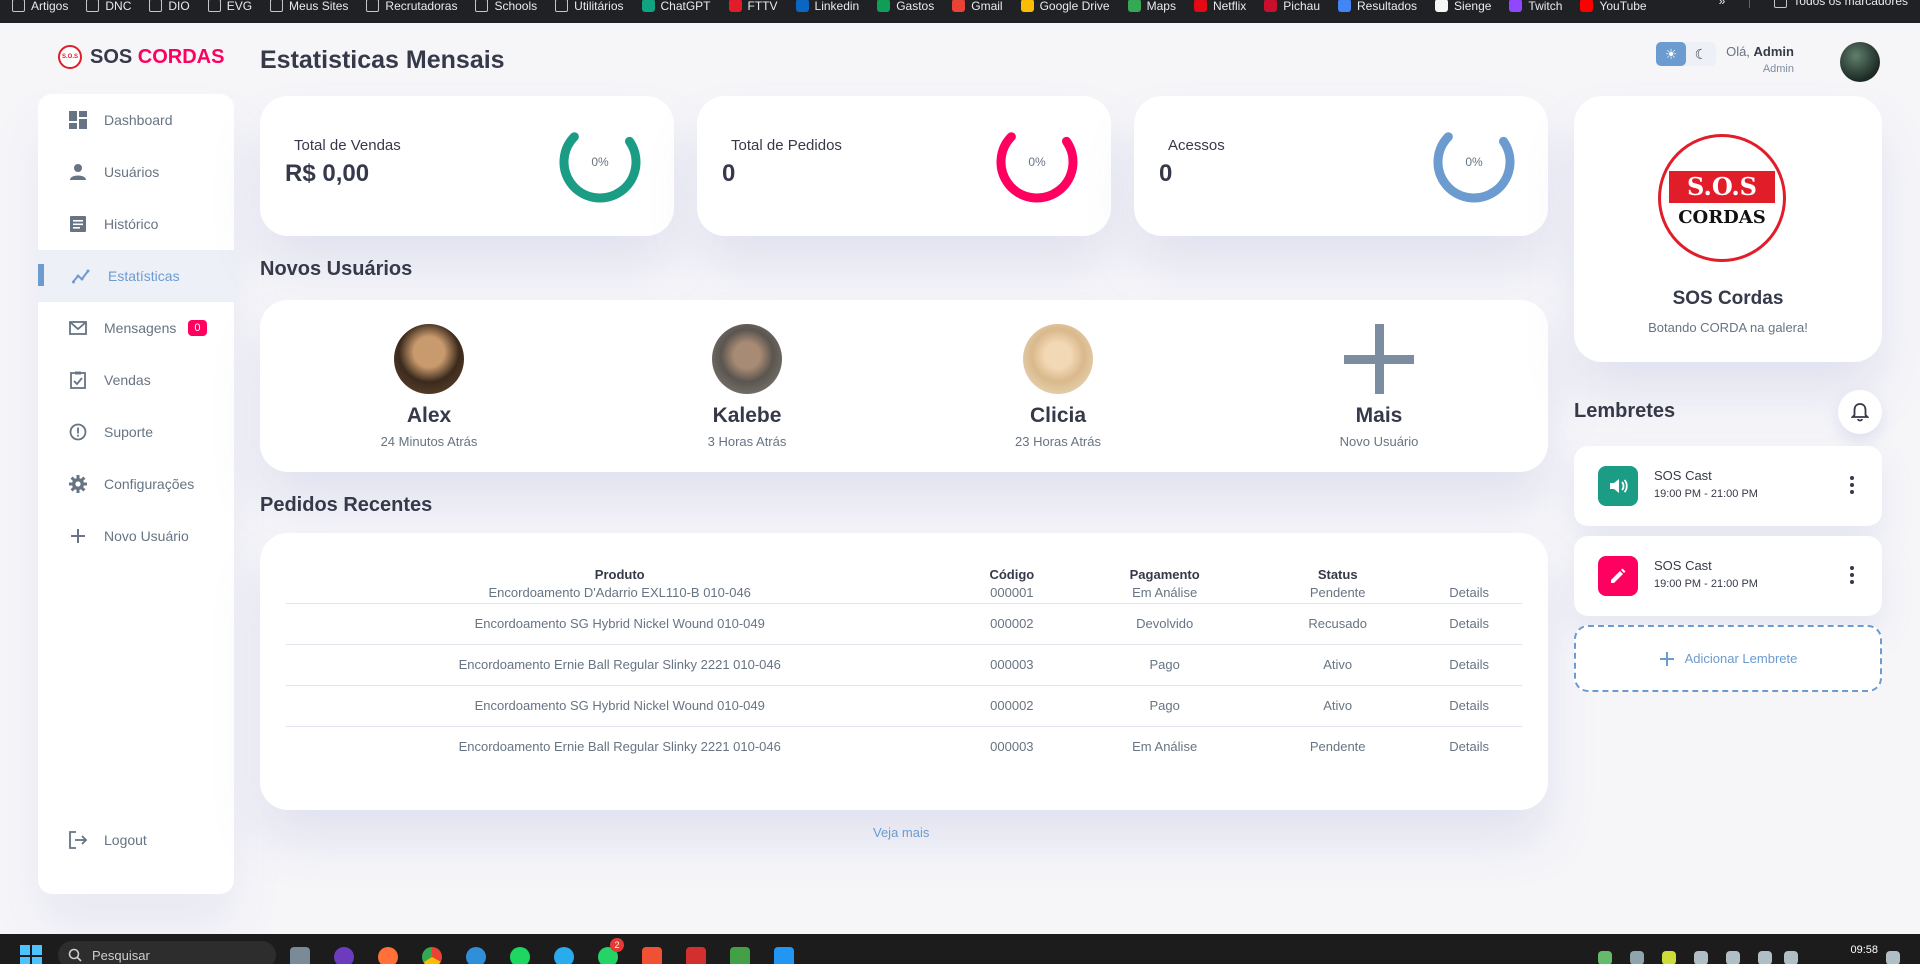 Image resolution: width=1920 pixels, height=964 pixels. What do you see at coordinates (40, 6) in the screenshot?
I see `bookmark-artigos: Artigos` at bounding box center [40, 6].